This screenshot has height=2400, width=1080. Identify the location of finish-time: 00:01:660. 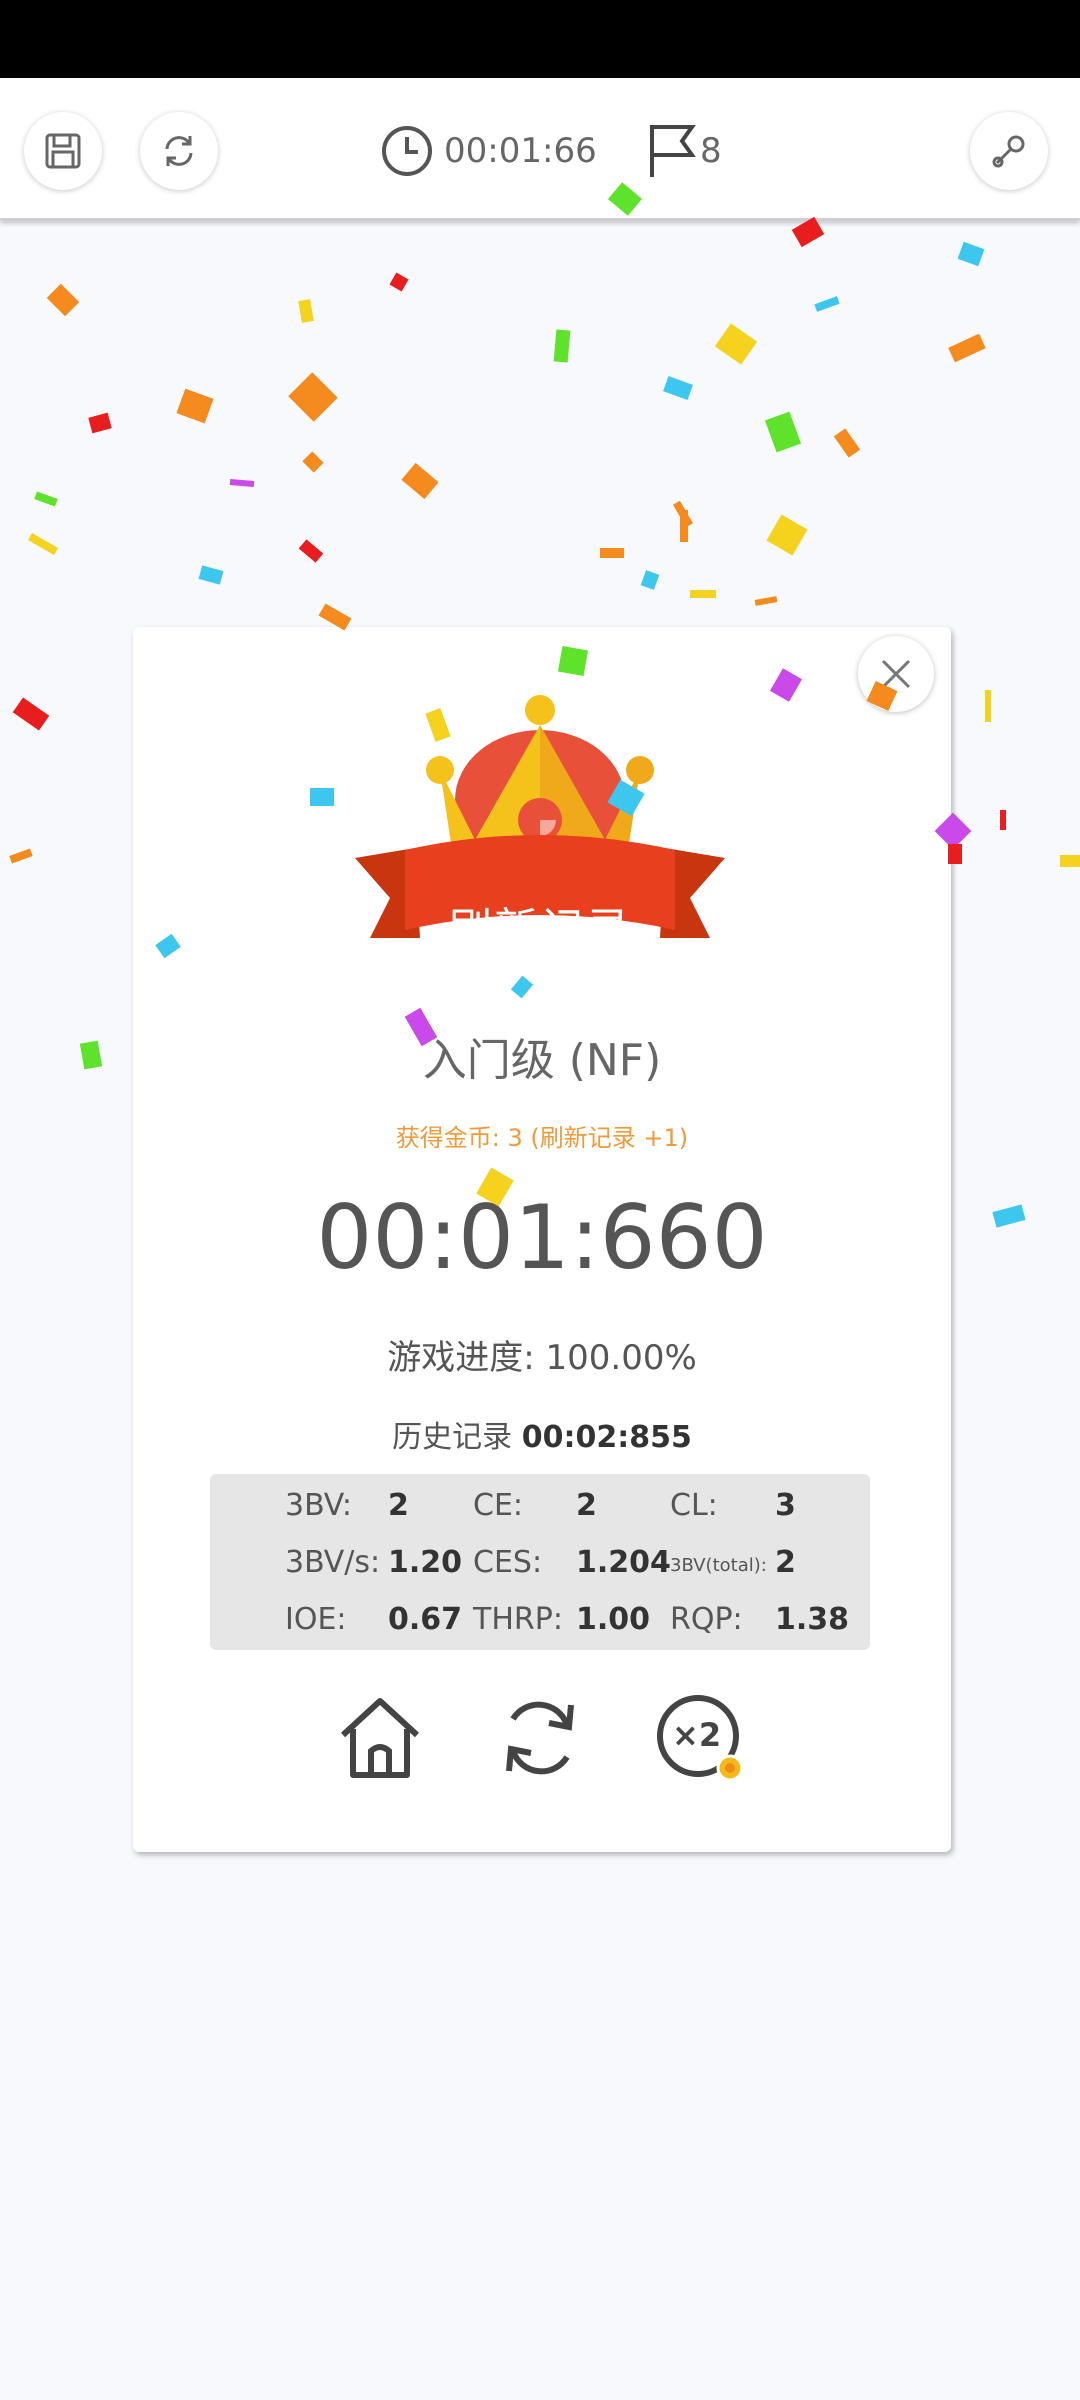
(542, 1237).